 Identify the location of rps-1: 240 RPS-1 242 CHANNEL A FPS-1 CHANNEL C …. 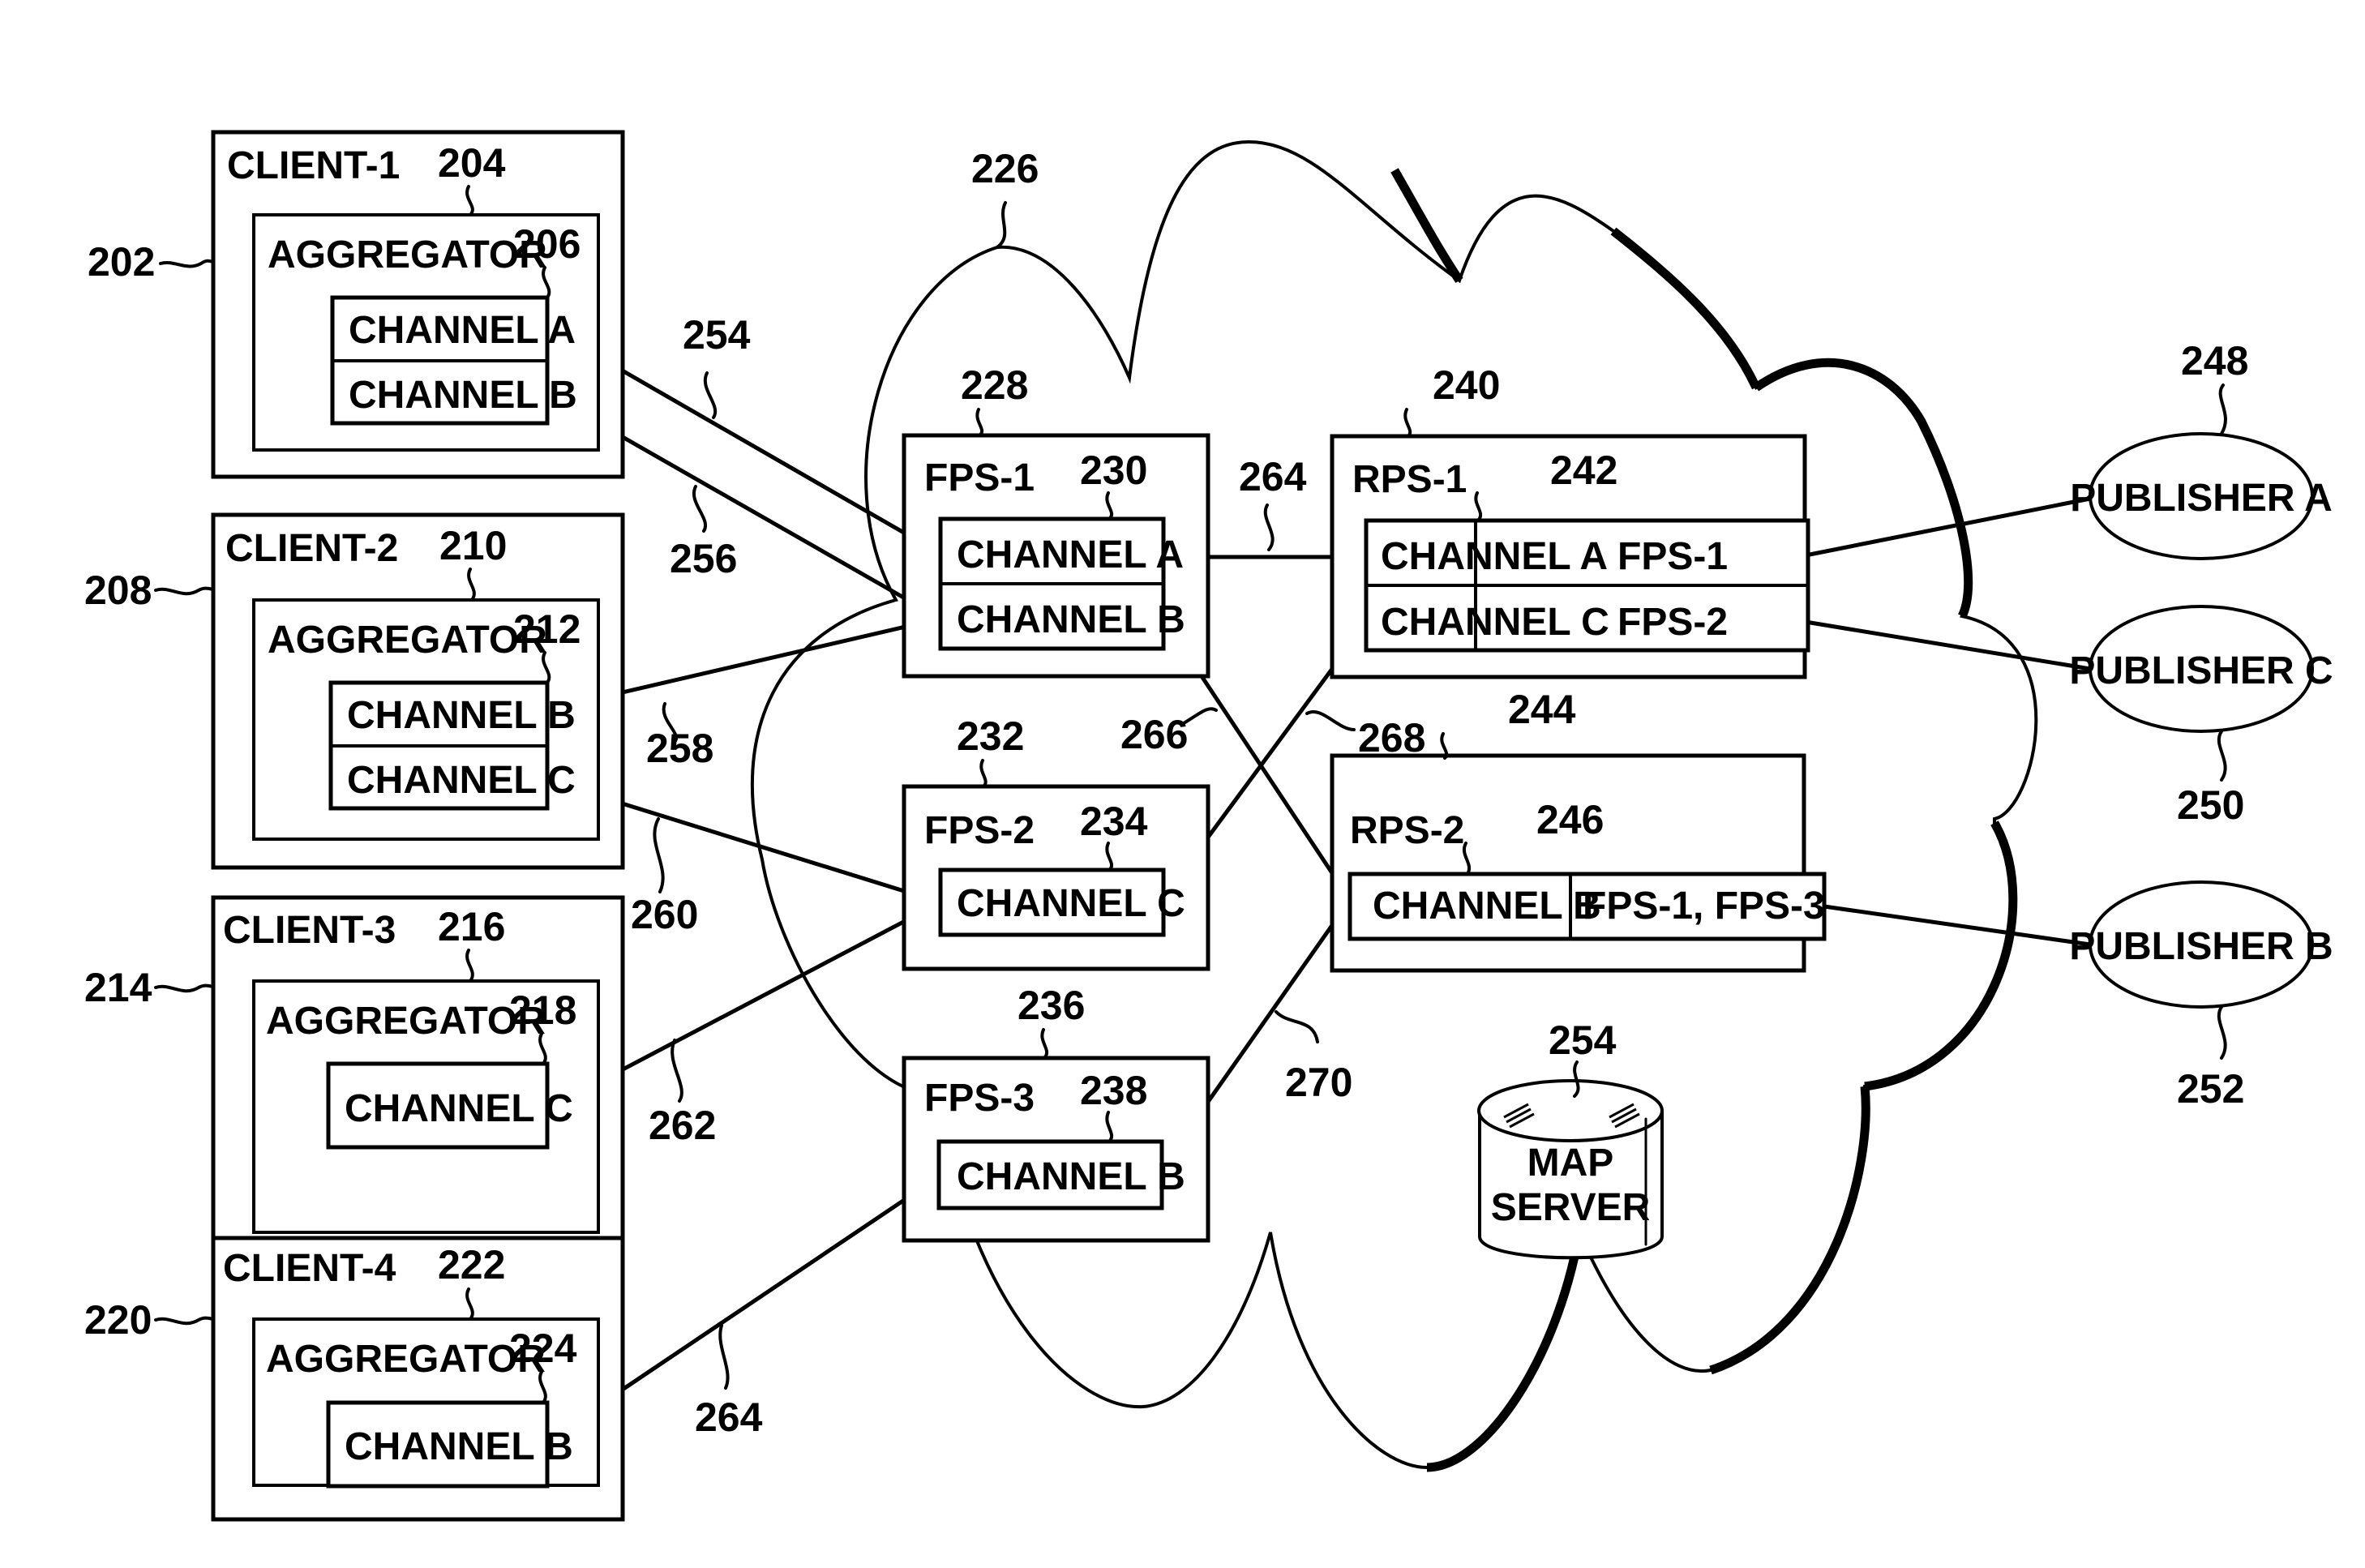
(1570, 520).